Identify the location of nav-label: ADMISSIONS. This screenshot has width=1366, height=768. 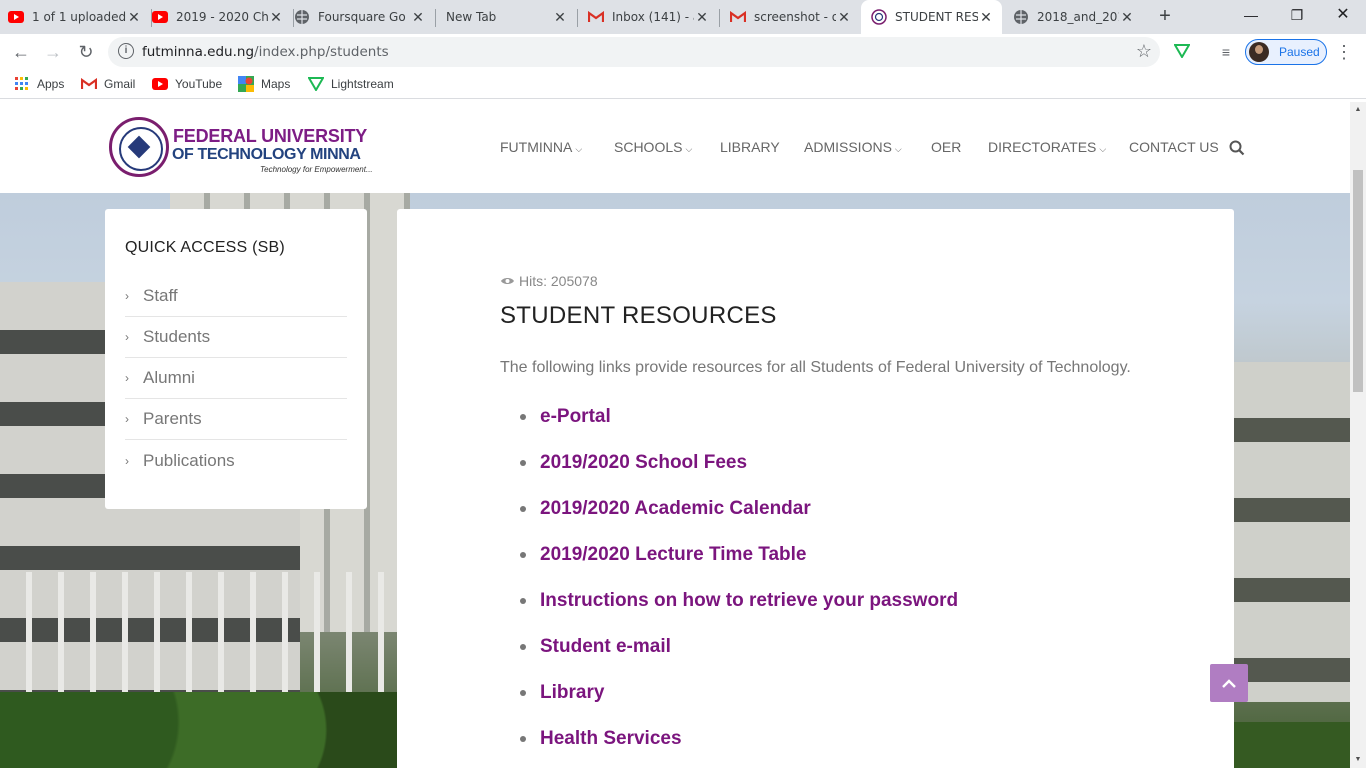
(848, 147).